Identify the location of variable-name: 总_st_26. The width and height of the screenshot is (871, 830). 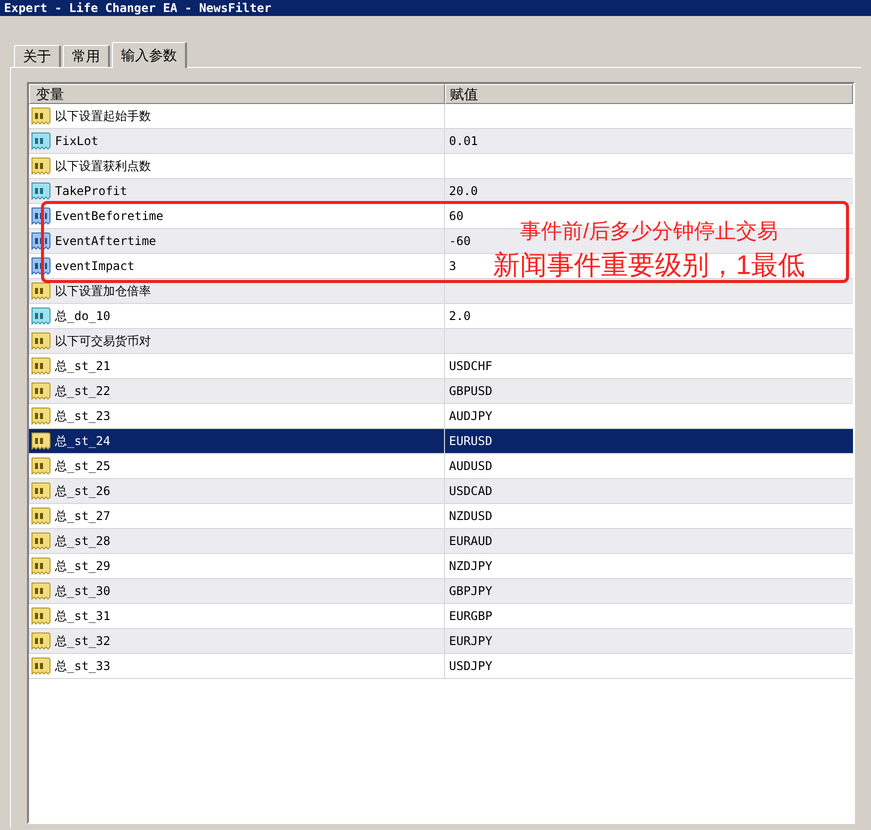
(82, 491).